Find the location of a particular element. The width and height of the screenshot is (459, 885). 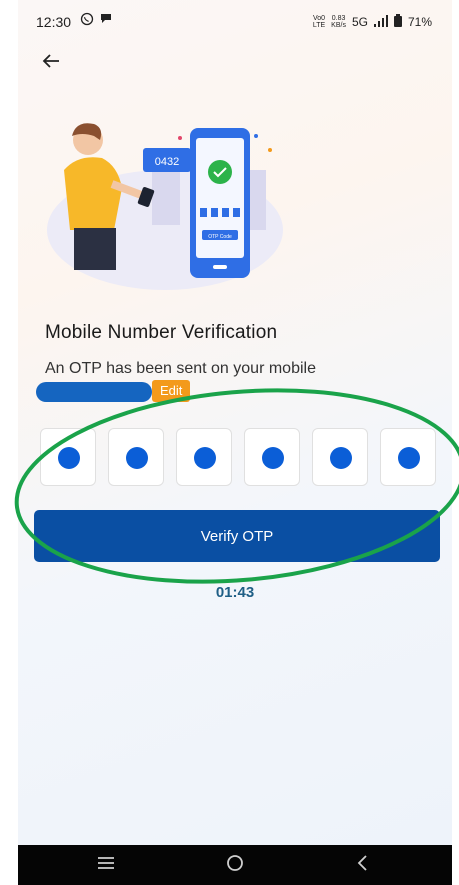

whatsapp-icon is located at coordinates (87, 20).